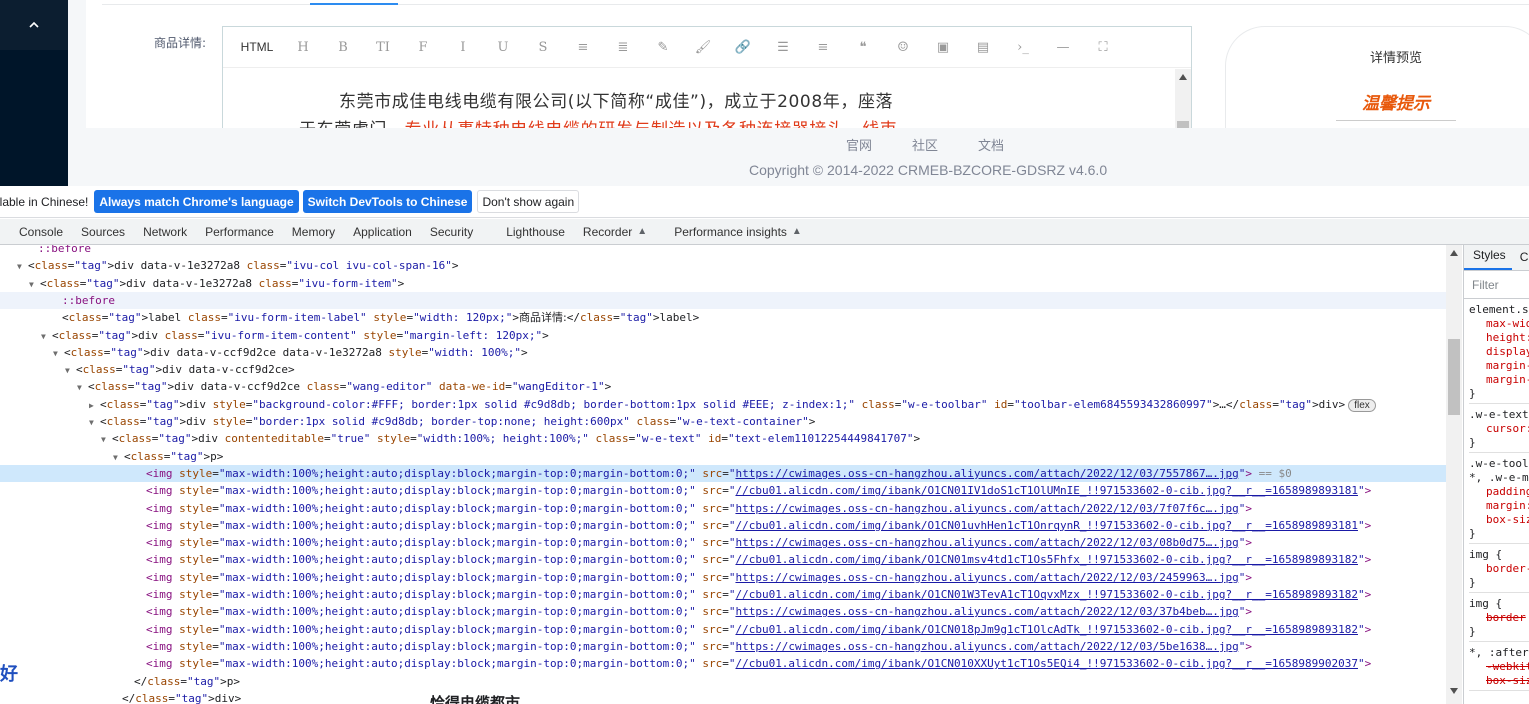 Image resolution: width=1529 pixels, height=704 pixels. What do you see at coordinates (619, 232) in the screenshot?
I see `tab-recorder: Recorder ▲` at bounding box center [619, 232].